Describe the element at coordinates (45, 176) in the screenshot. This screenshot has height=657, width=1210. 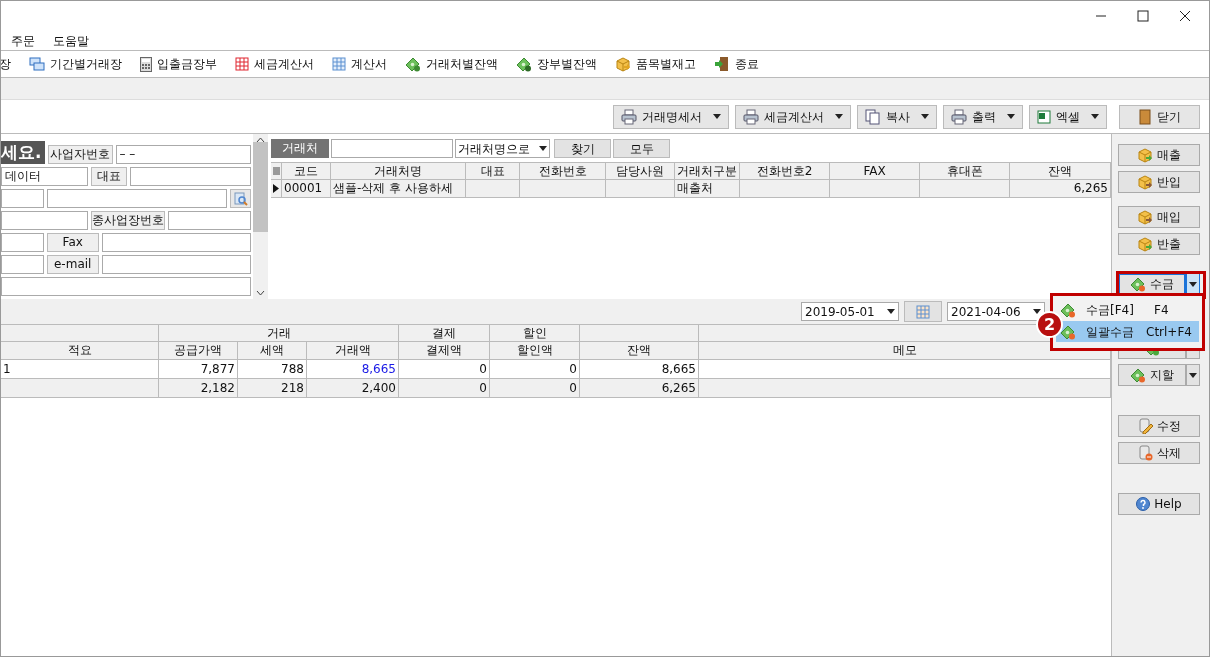
I see `text-field: 데이터` at that location.